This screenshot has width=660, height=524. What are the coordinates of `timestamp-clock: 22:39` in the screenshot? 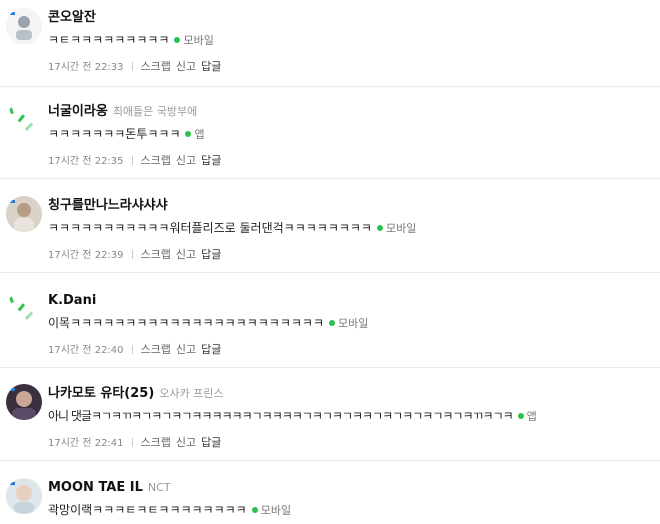 It's located at (109, 255).